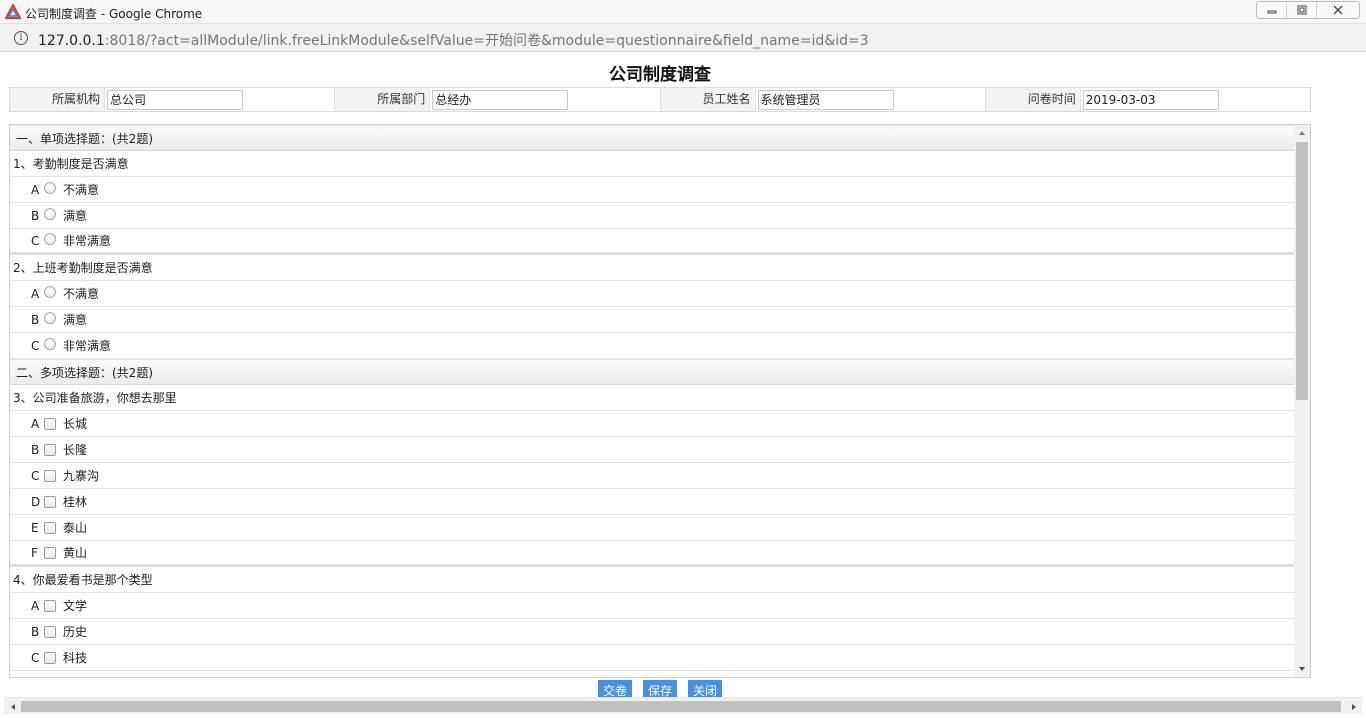  I want to click on question-2: 2、上班考勤制度是否满意, so click(652, 268).